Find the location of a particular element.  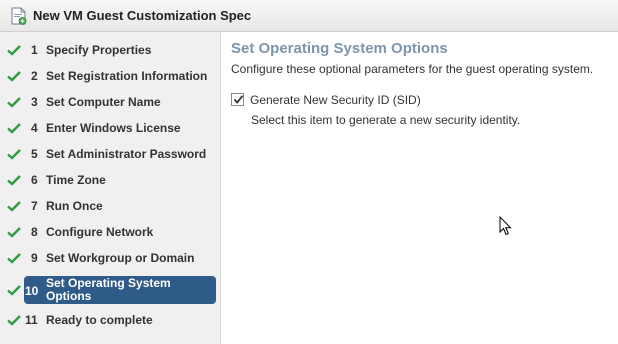

generate-sid-checkbox is located at coordinates (237, 99).